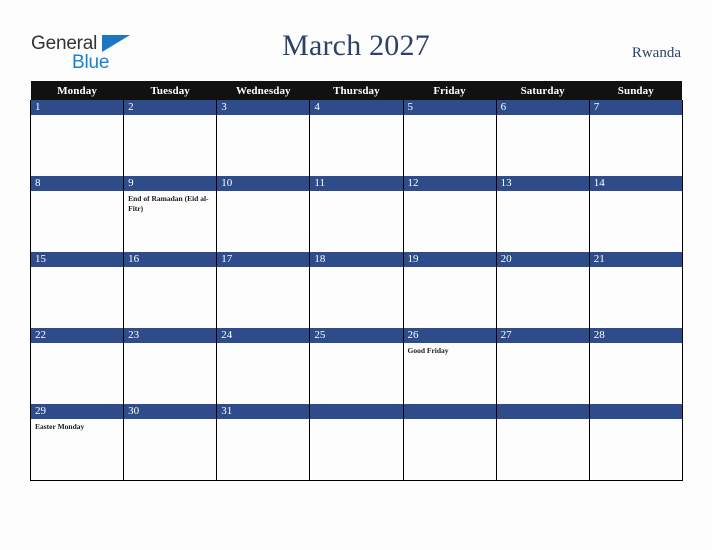  I want to click on calendar-day-cell: 22, so click(77, 366).